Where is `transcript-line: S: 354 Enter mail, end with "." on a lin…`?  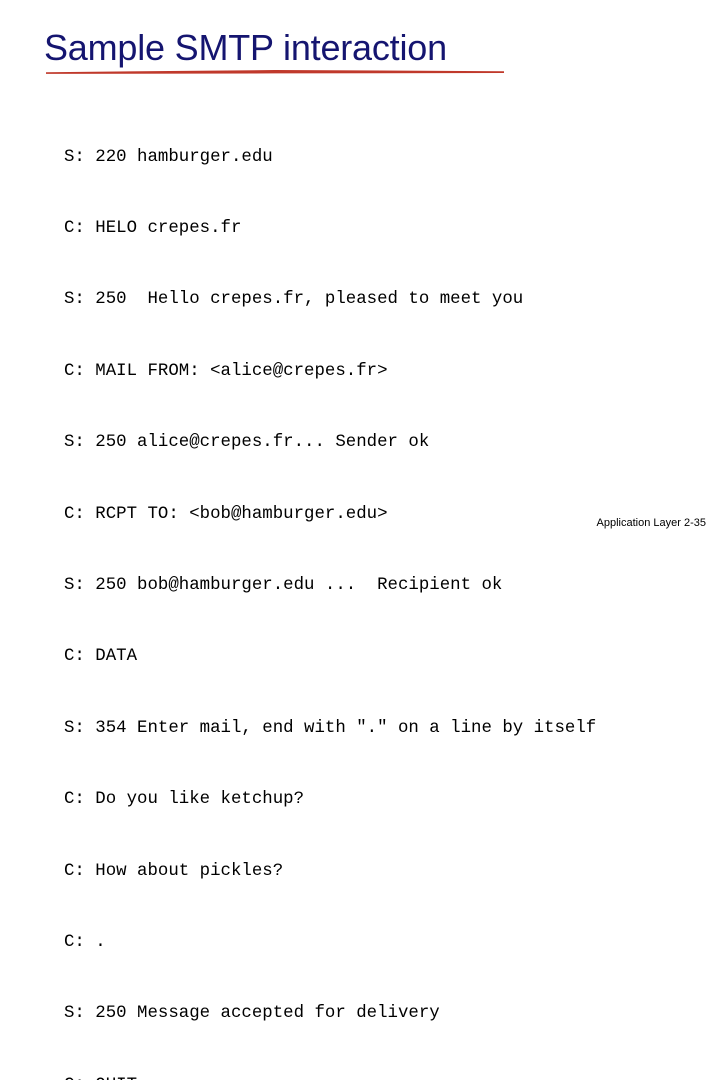
transcript-line: S: 354 Enter mail, end with "." on a lin… is located at coordinates (330, 728).